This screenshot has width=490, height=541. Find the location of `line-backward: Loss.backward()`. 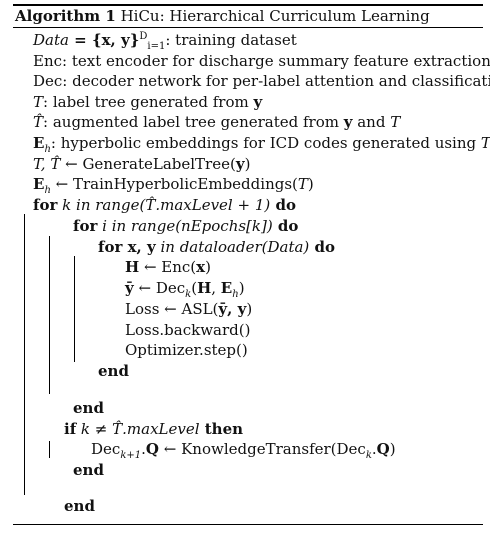

line-backward: Loss.backward() is located at coordinates (188, 330).